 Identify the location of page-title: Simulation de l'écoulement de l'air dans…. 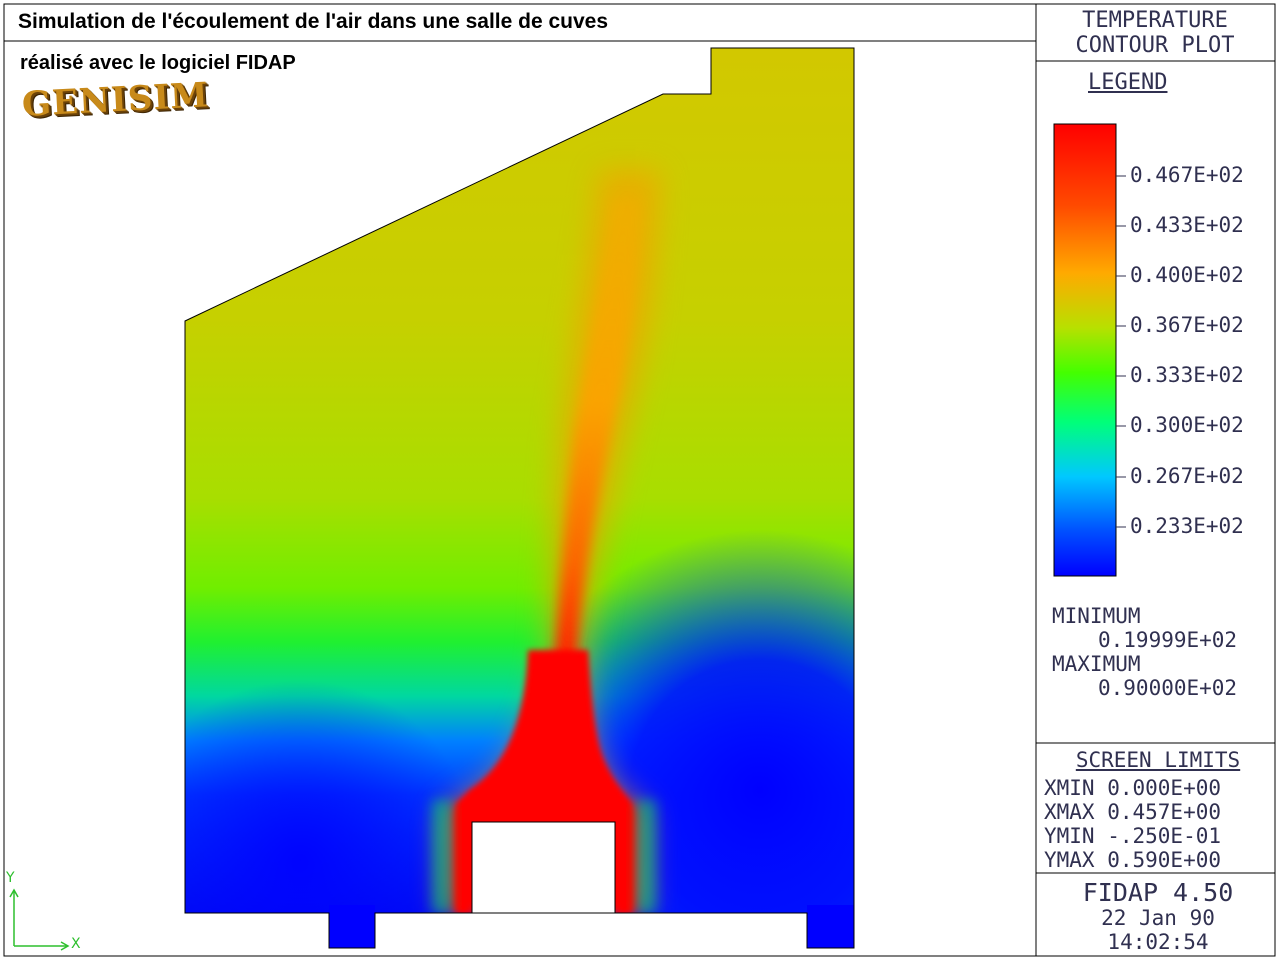
(313, 21).